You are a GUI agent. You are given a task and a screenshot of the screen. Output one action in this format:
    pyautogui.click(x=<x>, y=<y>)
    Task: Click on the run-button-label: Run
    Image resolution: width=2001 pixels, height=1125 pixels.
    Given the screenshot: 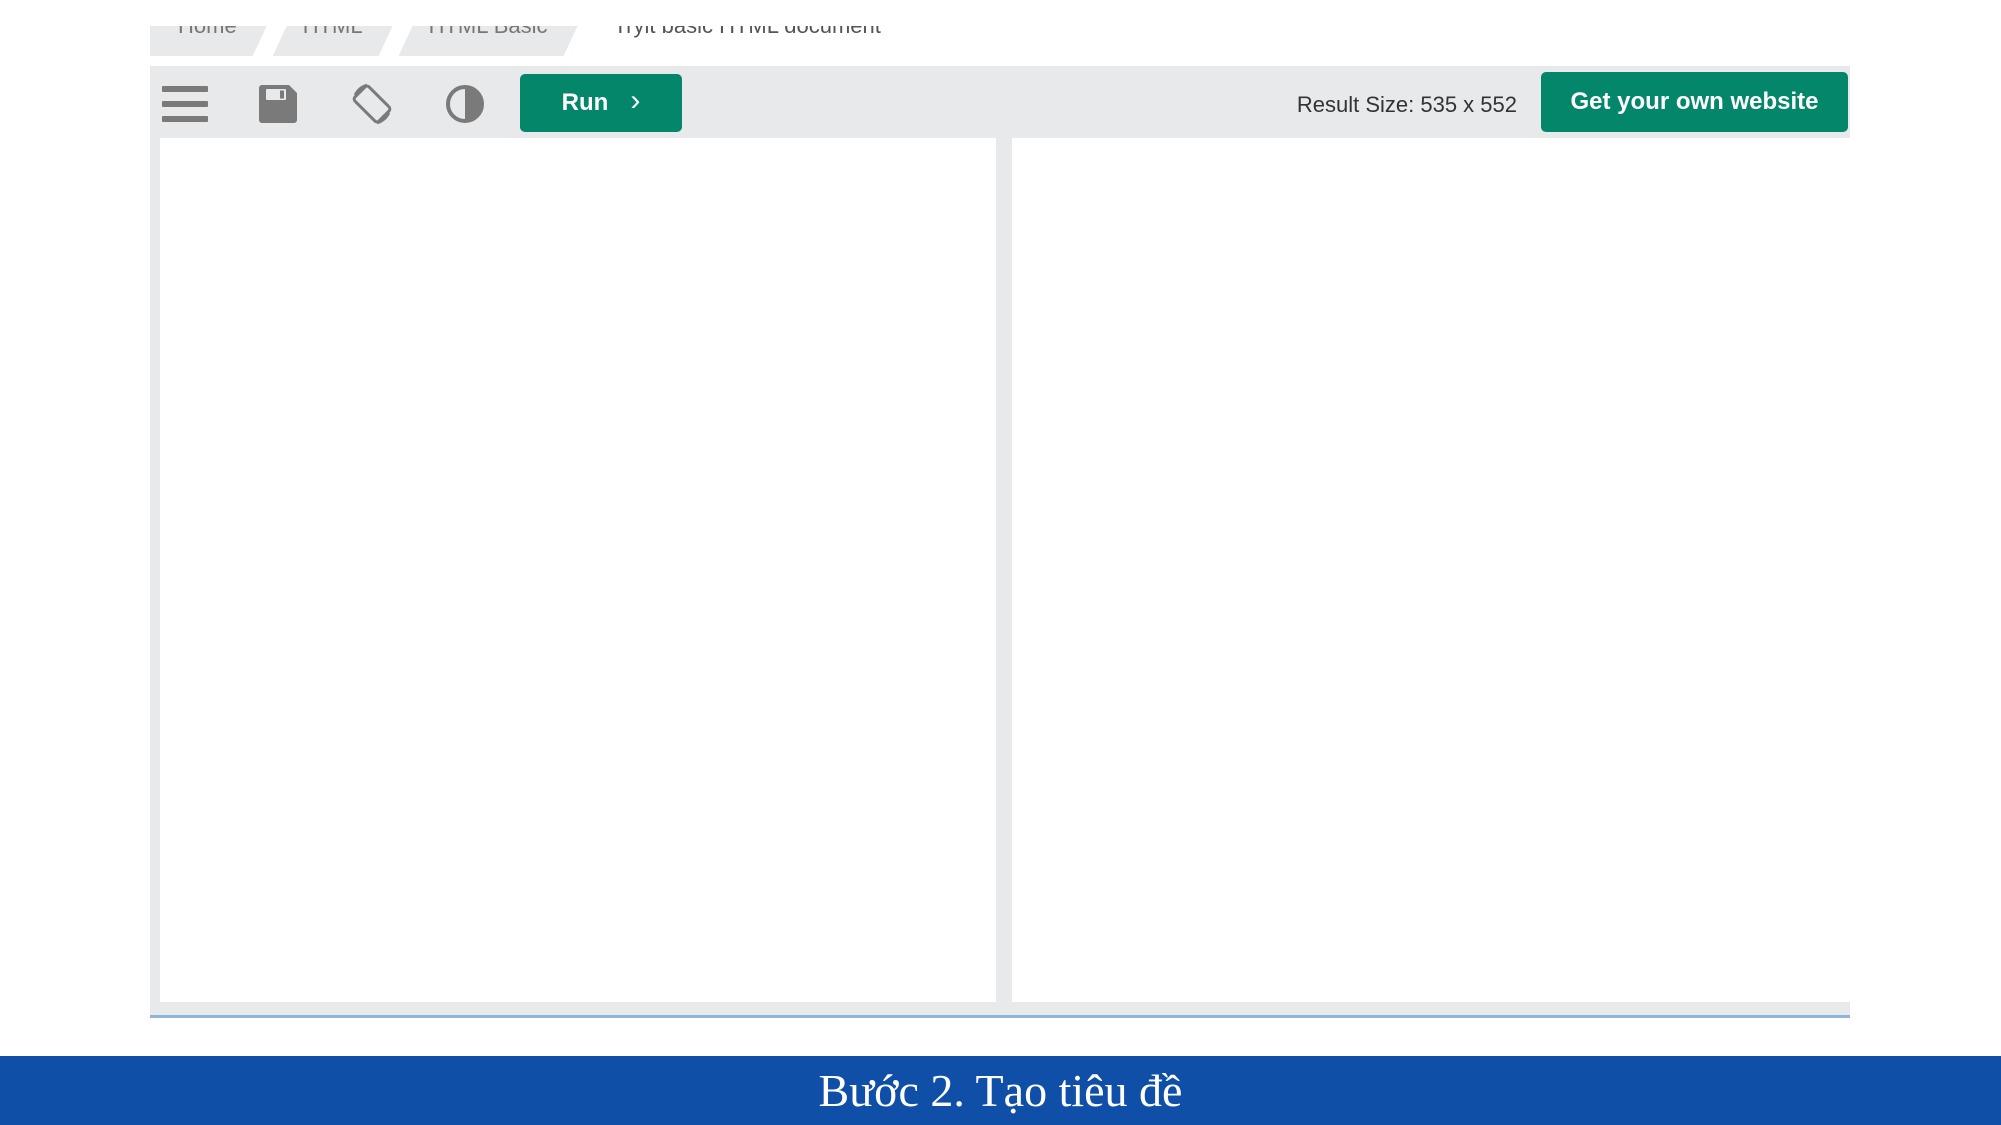 What is the action you would take?
    pyautogui.click(x=585, y=102)
    